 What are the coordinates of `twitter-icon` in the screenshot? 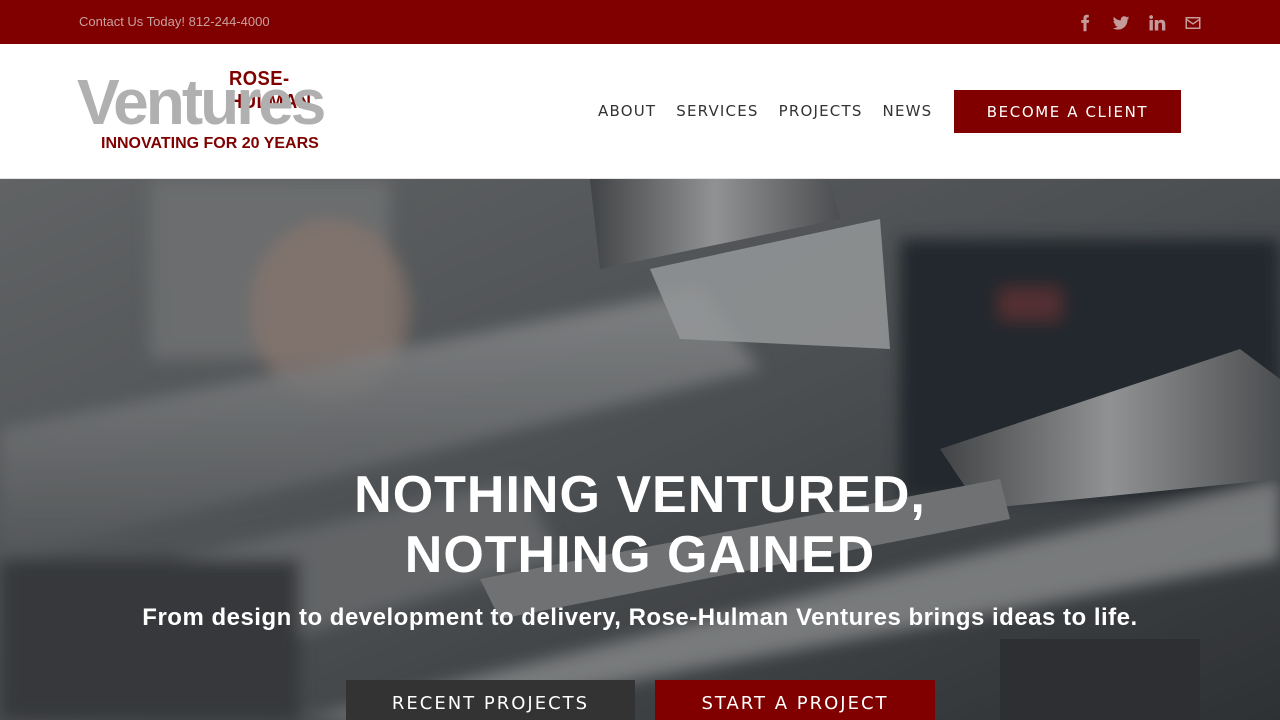 It's located at (1121, 23).